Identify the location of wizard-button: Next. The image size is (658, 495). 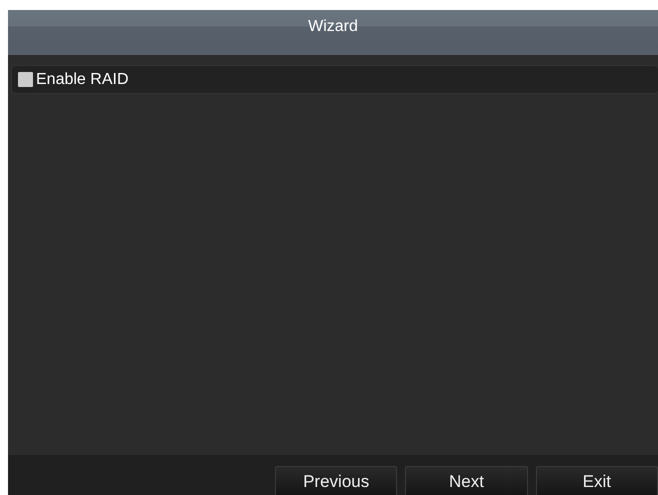
(466, 480).